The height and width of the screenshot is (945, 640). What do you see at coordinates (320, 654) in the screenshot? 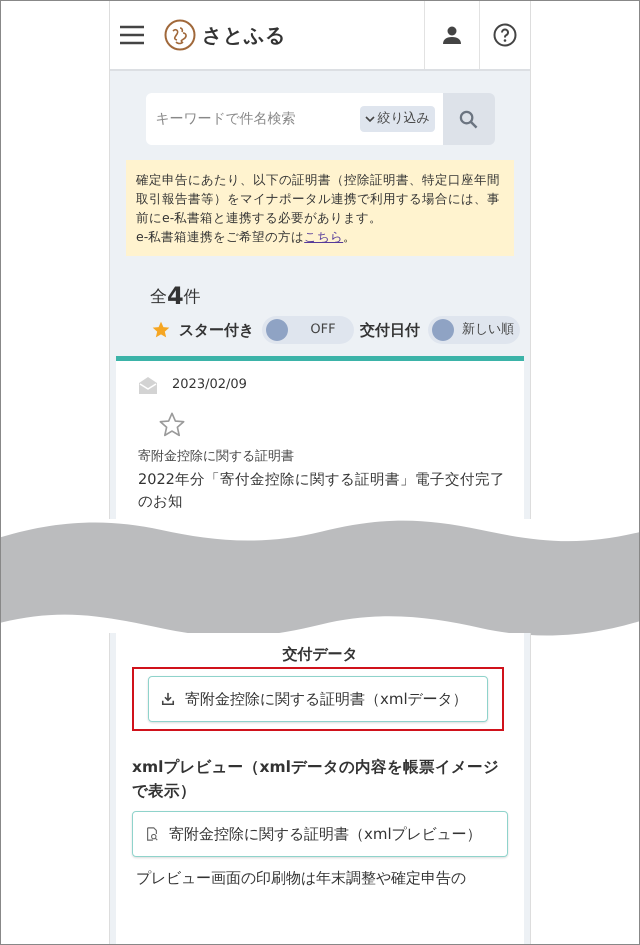
I see `delivery-heading: 交付データ` at bounding box center [320, 654].